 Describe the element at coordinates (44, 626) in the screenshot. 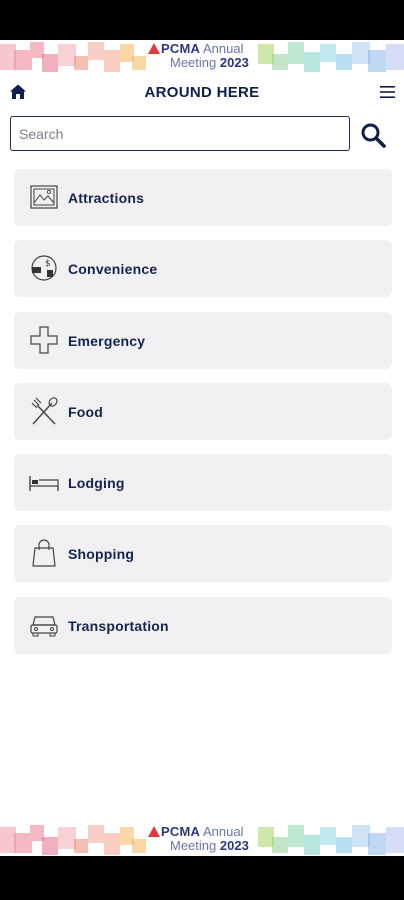

I see `car-icon` at that location.